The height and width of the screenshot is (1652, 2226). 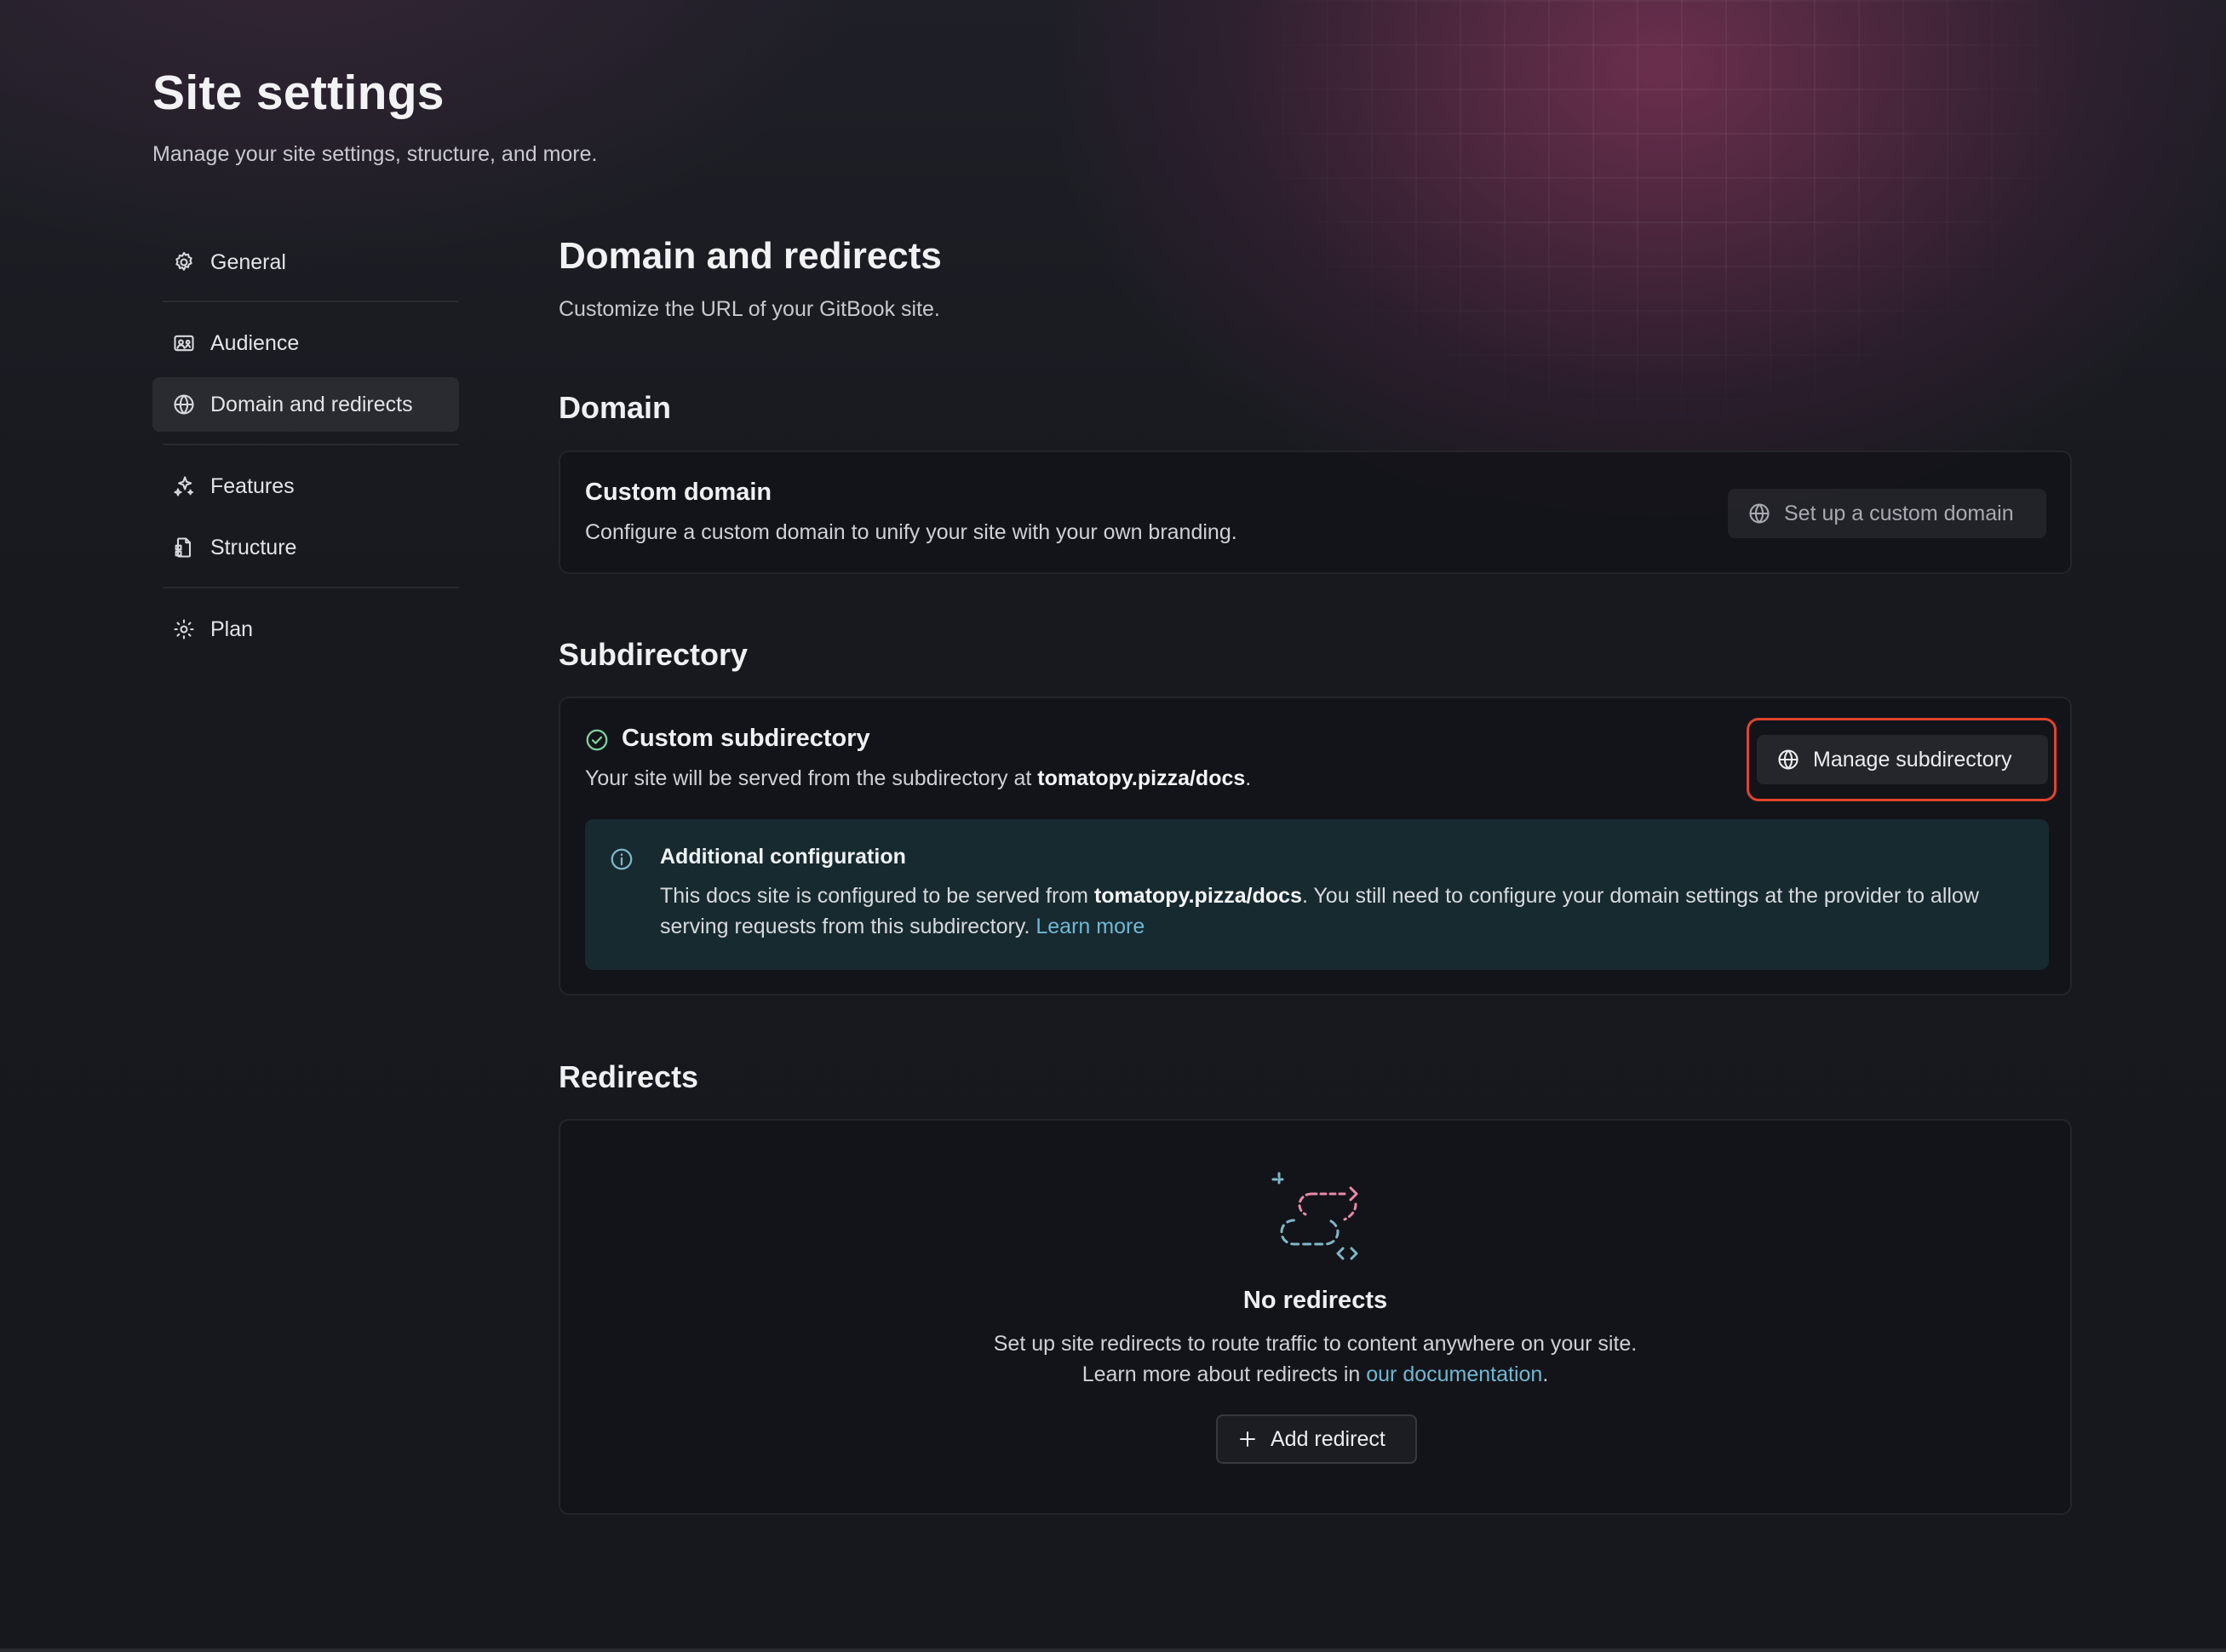 What do you see at coordinates (305, 547) in the screenshot?
I see `sidebar-item-structure: Structure` at bounding box center [305, 547].